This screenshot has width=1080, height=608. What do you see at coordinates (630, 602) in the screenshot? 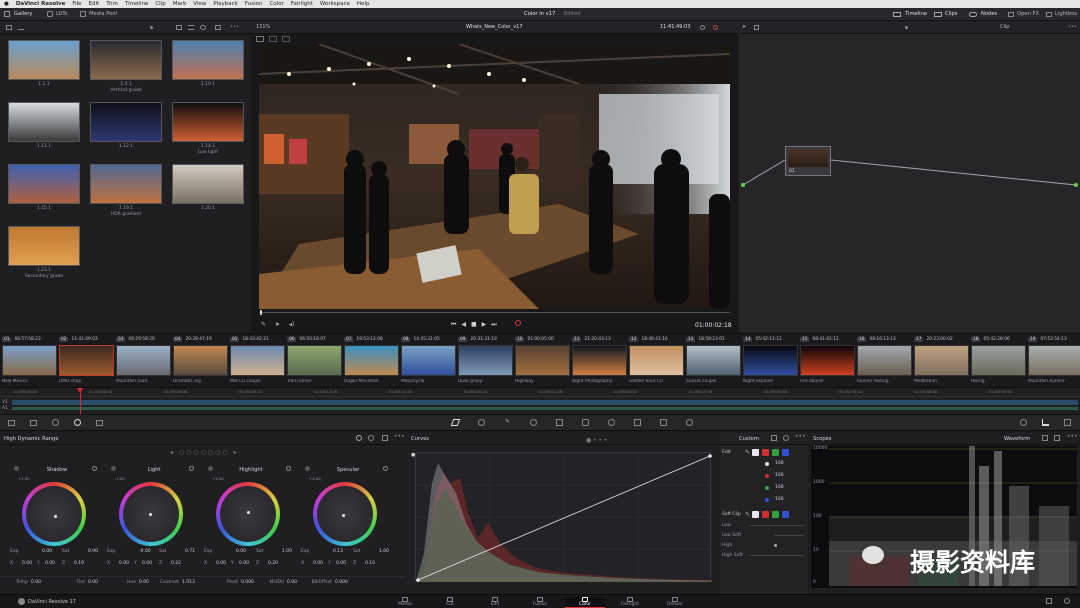
I see `page-tab-fairlight: Fairlight` at bounding box center [630, 602].